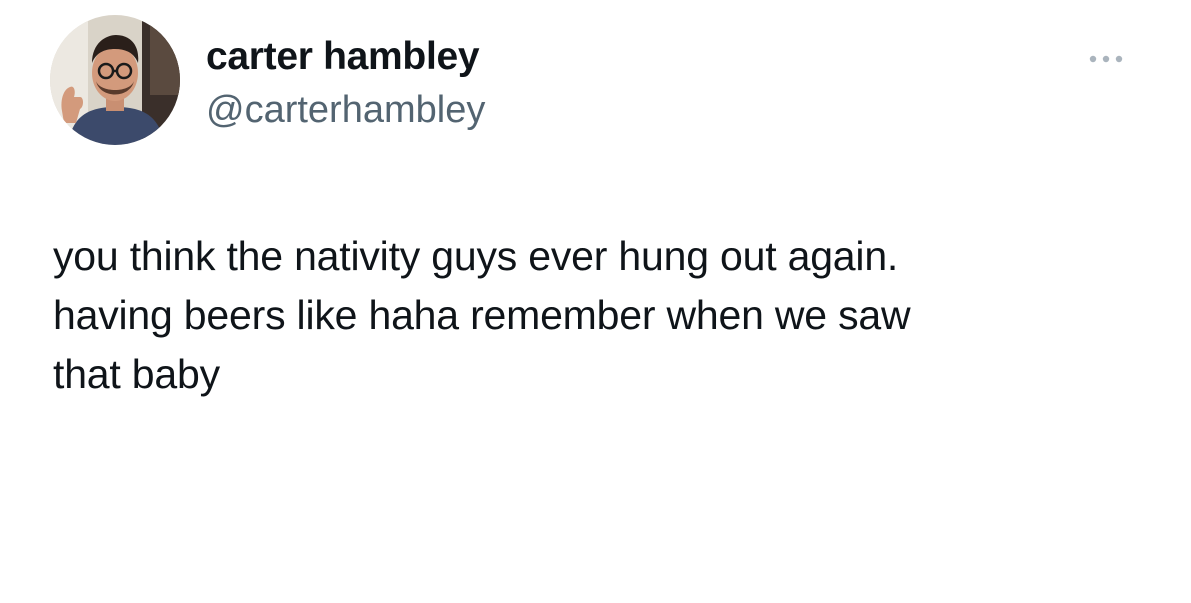 The image size is (1191, 603). Describe the element at coordinates (343, 57) in the screenshot. I see `display-name: carter hambley` at that location.